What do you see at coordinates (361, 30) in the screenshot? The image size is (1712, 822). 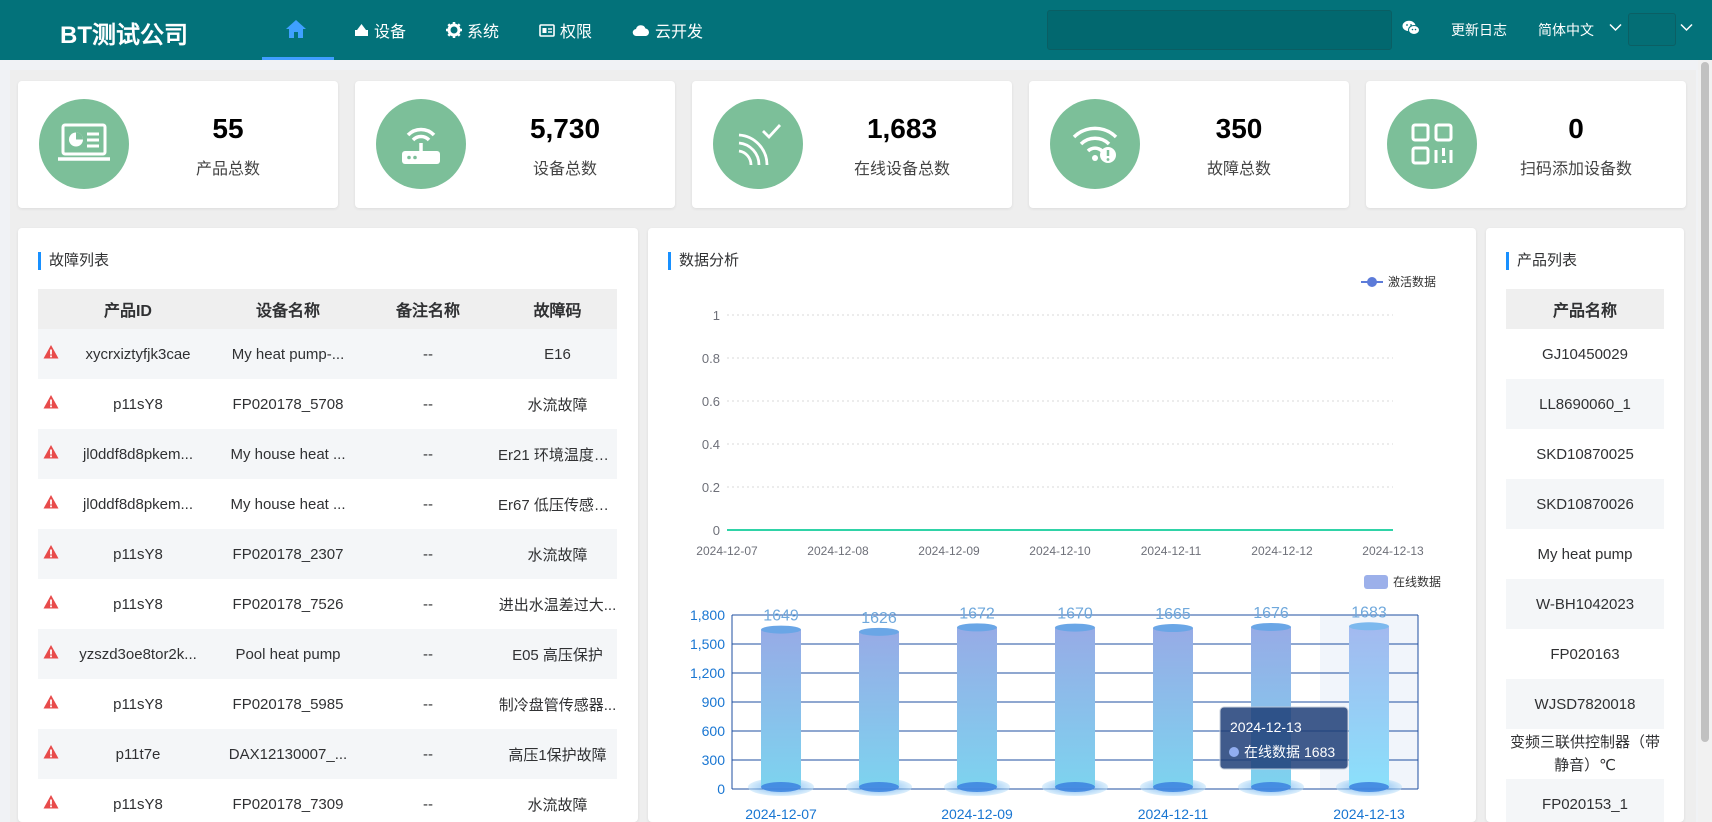 I see `tenant-icon` at bounding box center [361, 30].